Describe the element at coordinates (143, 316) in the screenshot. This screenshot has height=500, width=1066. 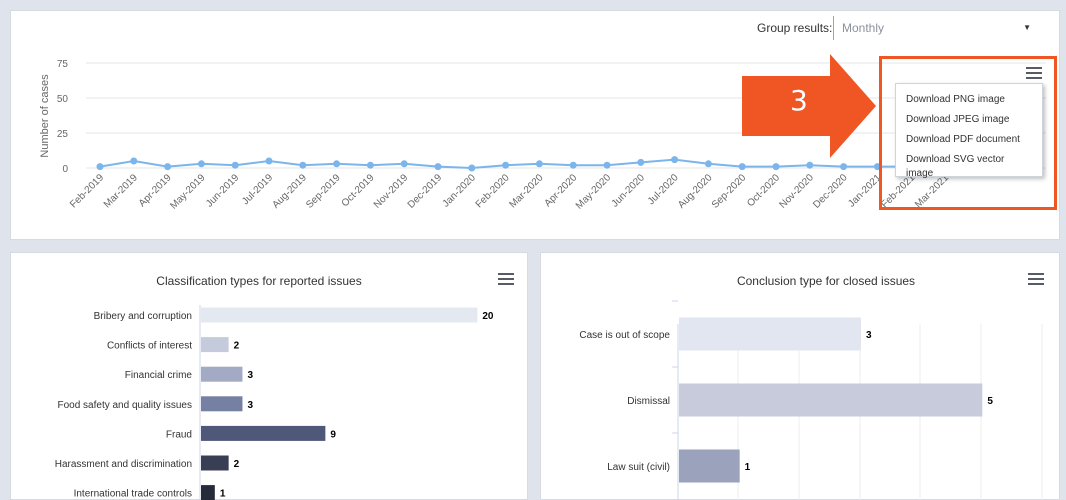
I see `category-label: Bribery and corruption` at that location.